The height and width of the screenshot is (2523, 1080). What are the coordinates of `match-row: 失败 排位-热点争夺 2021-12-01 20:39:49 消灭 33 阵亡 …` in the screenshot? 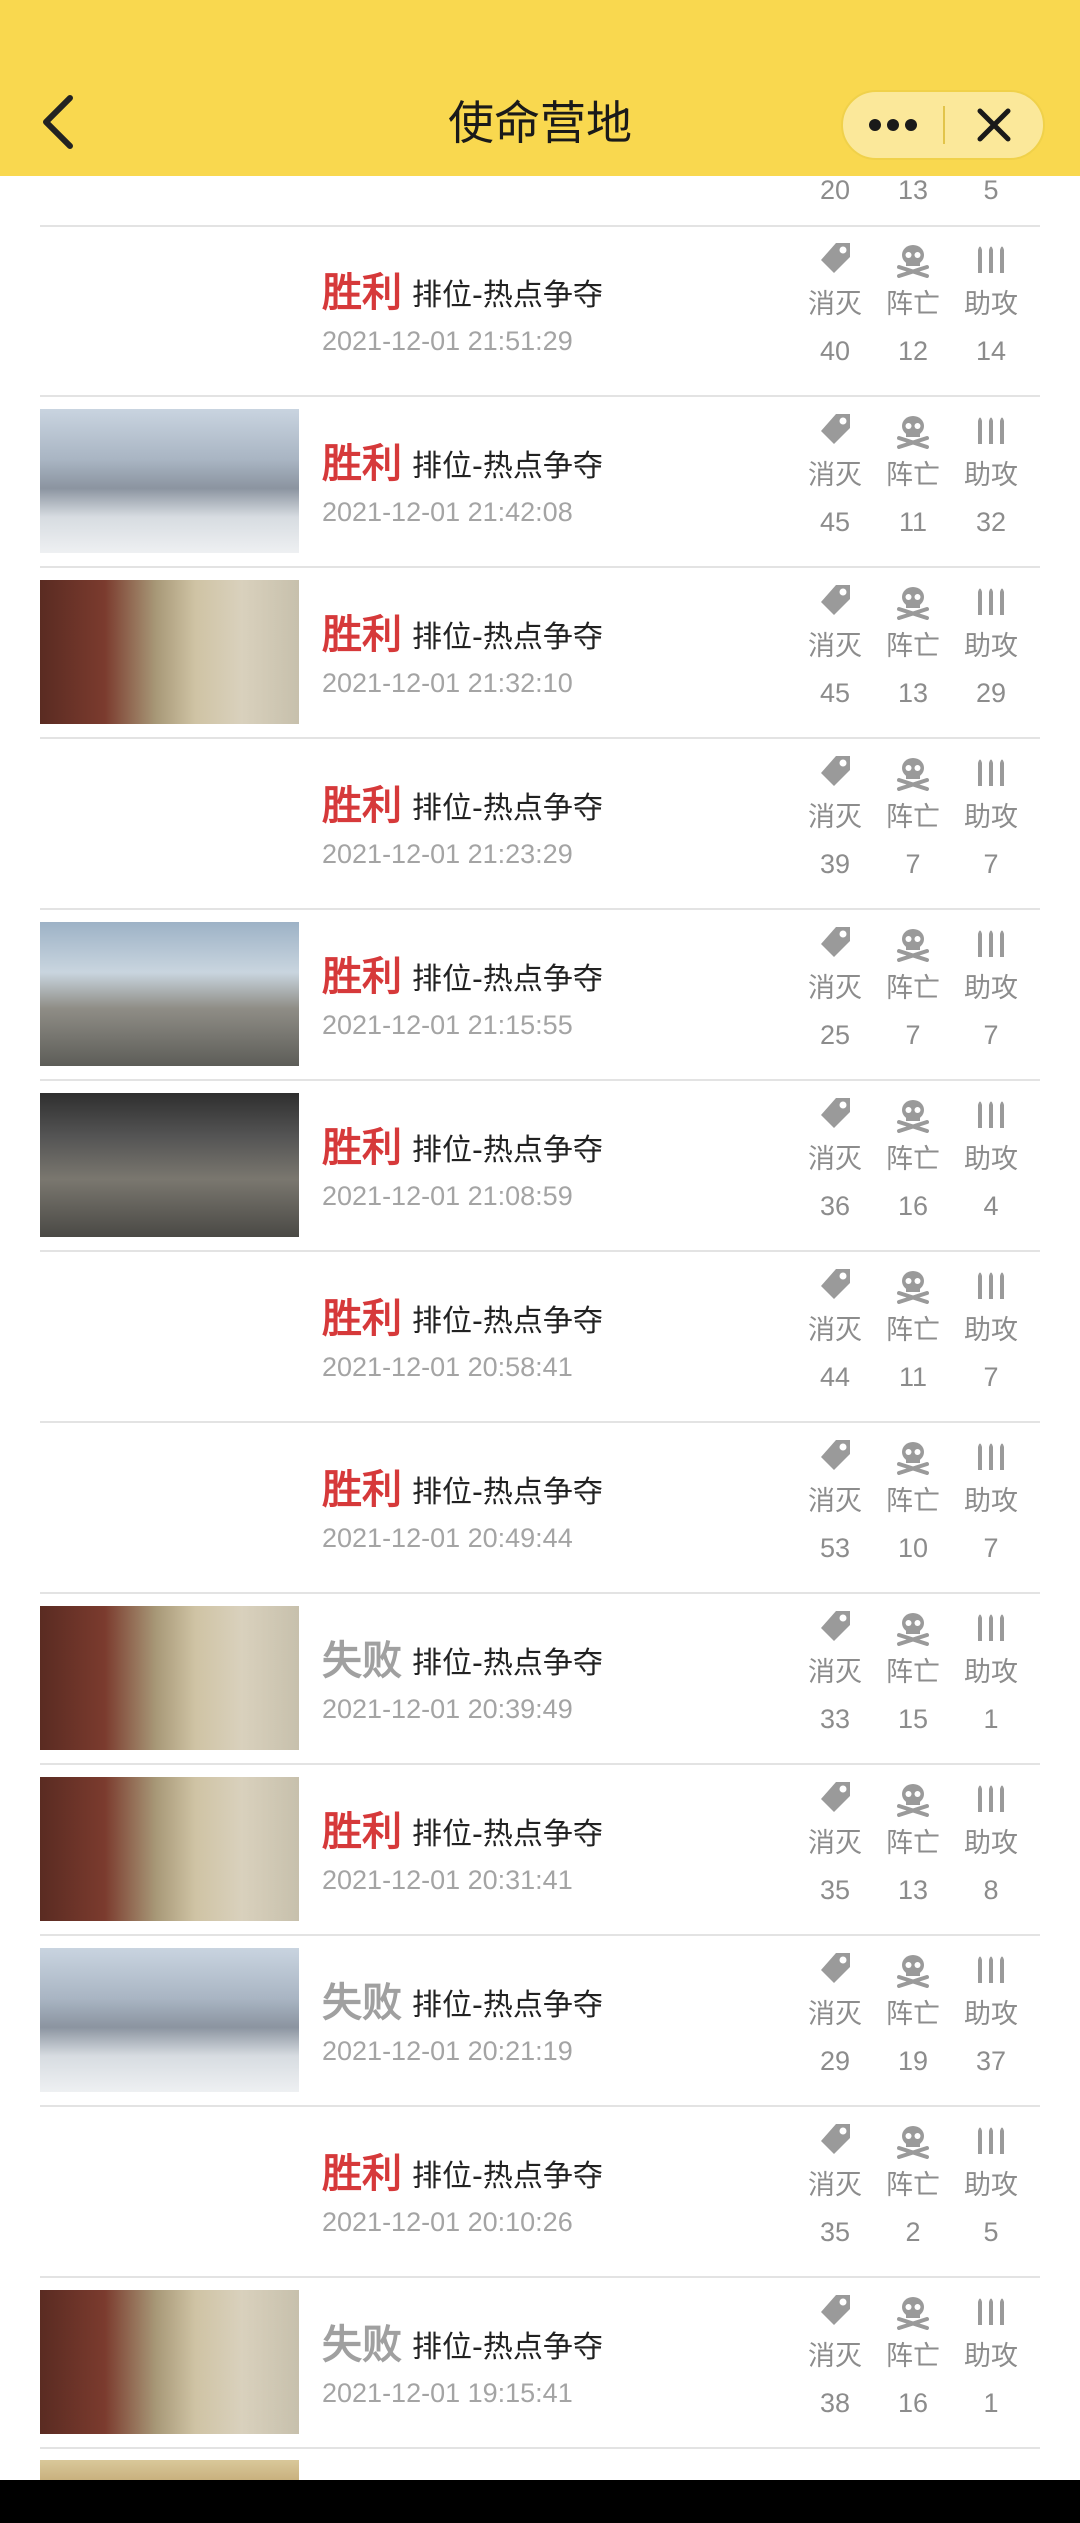 It's located at (540, 1679).